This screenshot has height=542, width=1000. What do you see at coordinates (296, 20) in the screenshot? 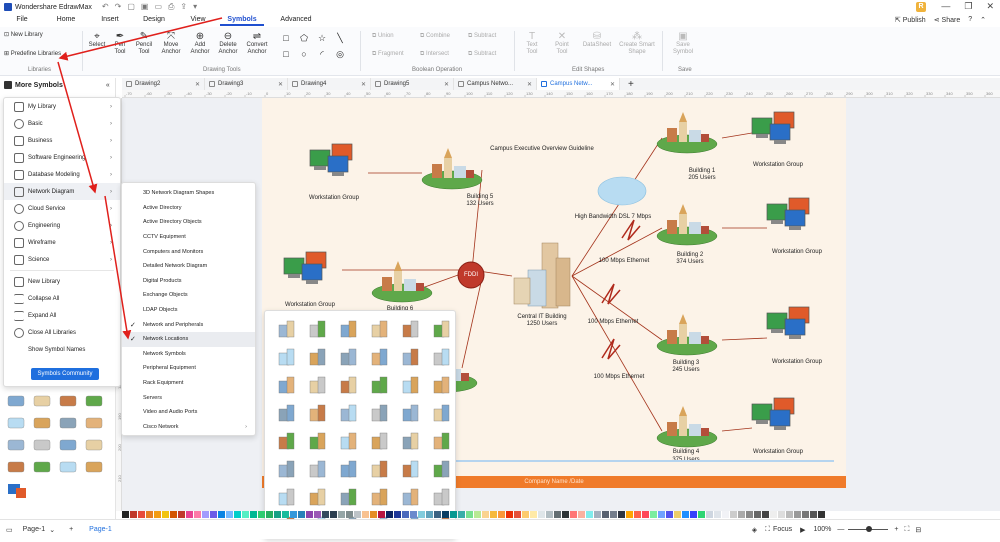
I see `menu-advanced: Advanced` at bounding box center [296, 20].